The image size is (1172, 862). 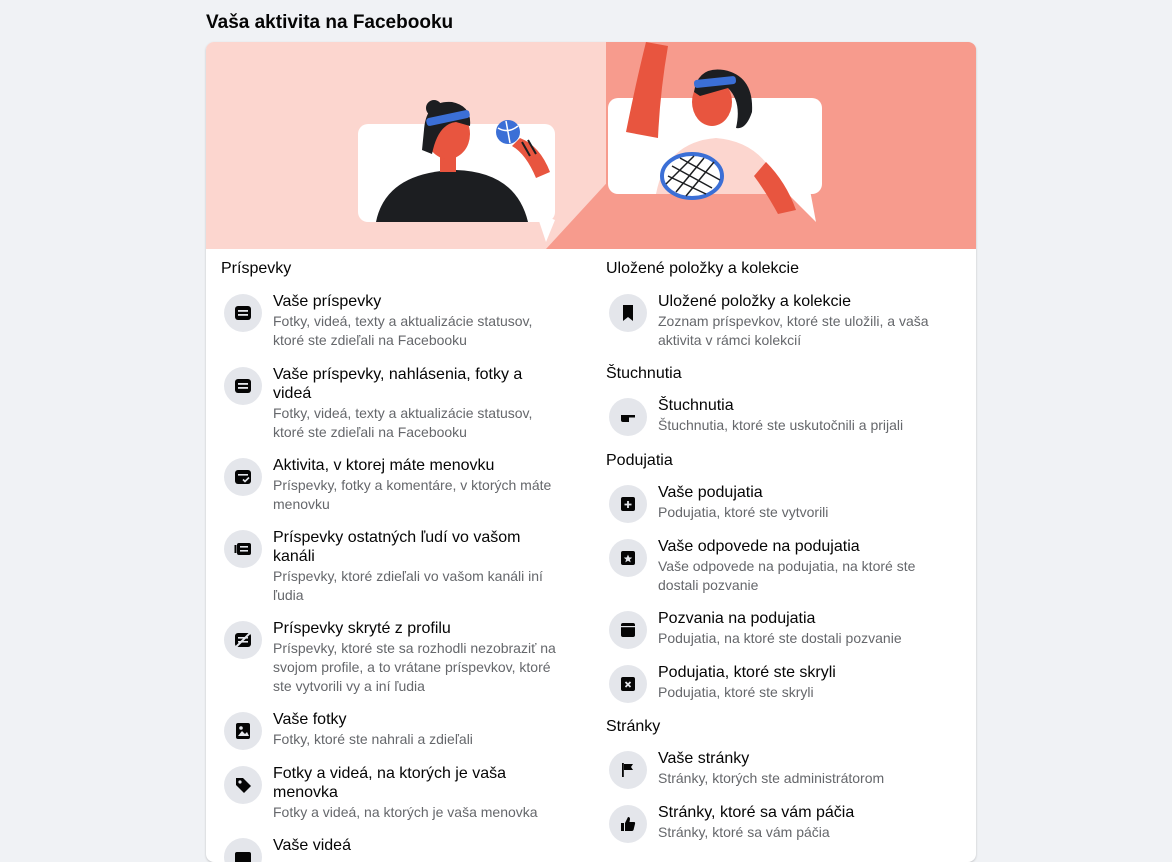 What do you see at coordinates (756, 812) in the screenshot?
I see `item-title: Stránky, ktoré sa vám páčia` at bounding box center [756, 812].